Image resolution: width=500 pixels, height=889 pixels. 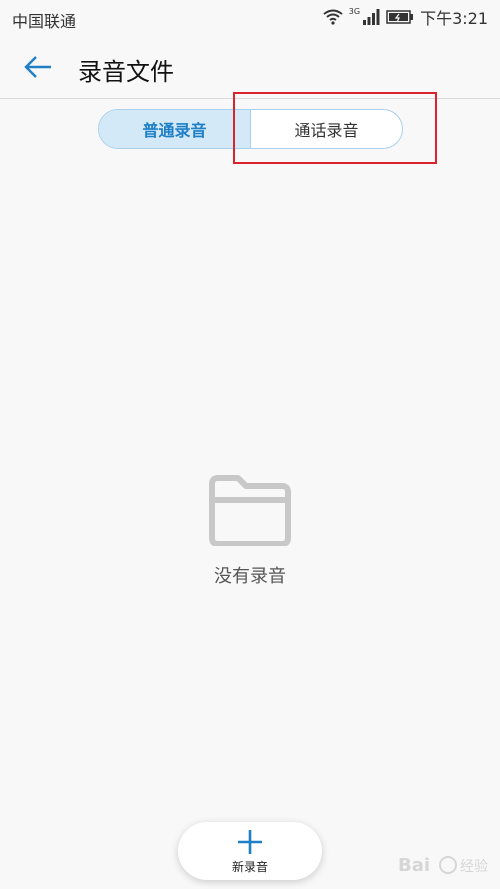 What do you see at coordinates (443, 865) in the screenshot?
I see `baidu-watermark-logo: Bai 经验` at bounding box center [443, 865].